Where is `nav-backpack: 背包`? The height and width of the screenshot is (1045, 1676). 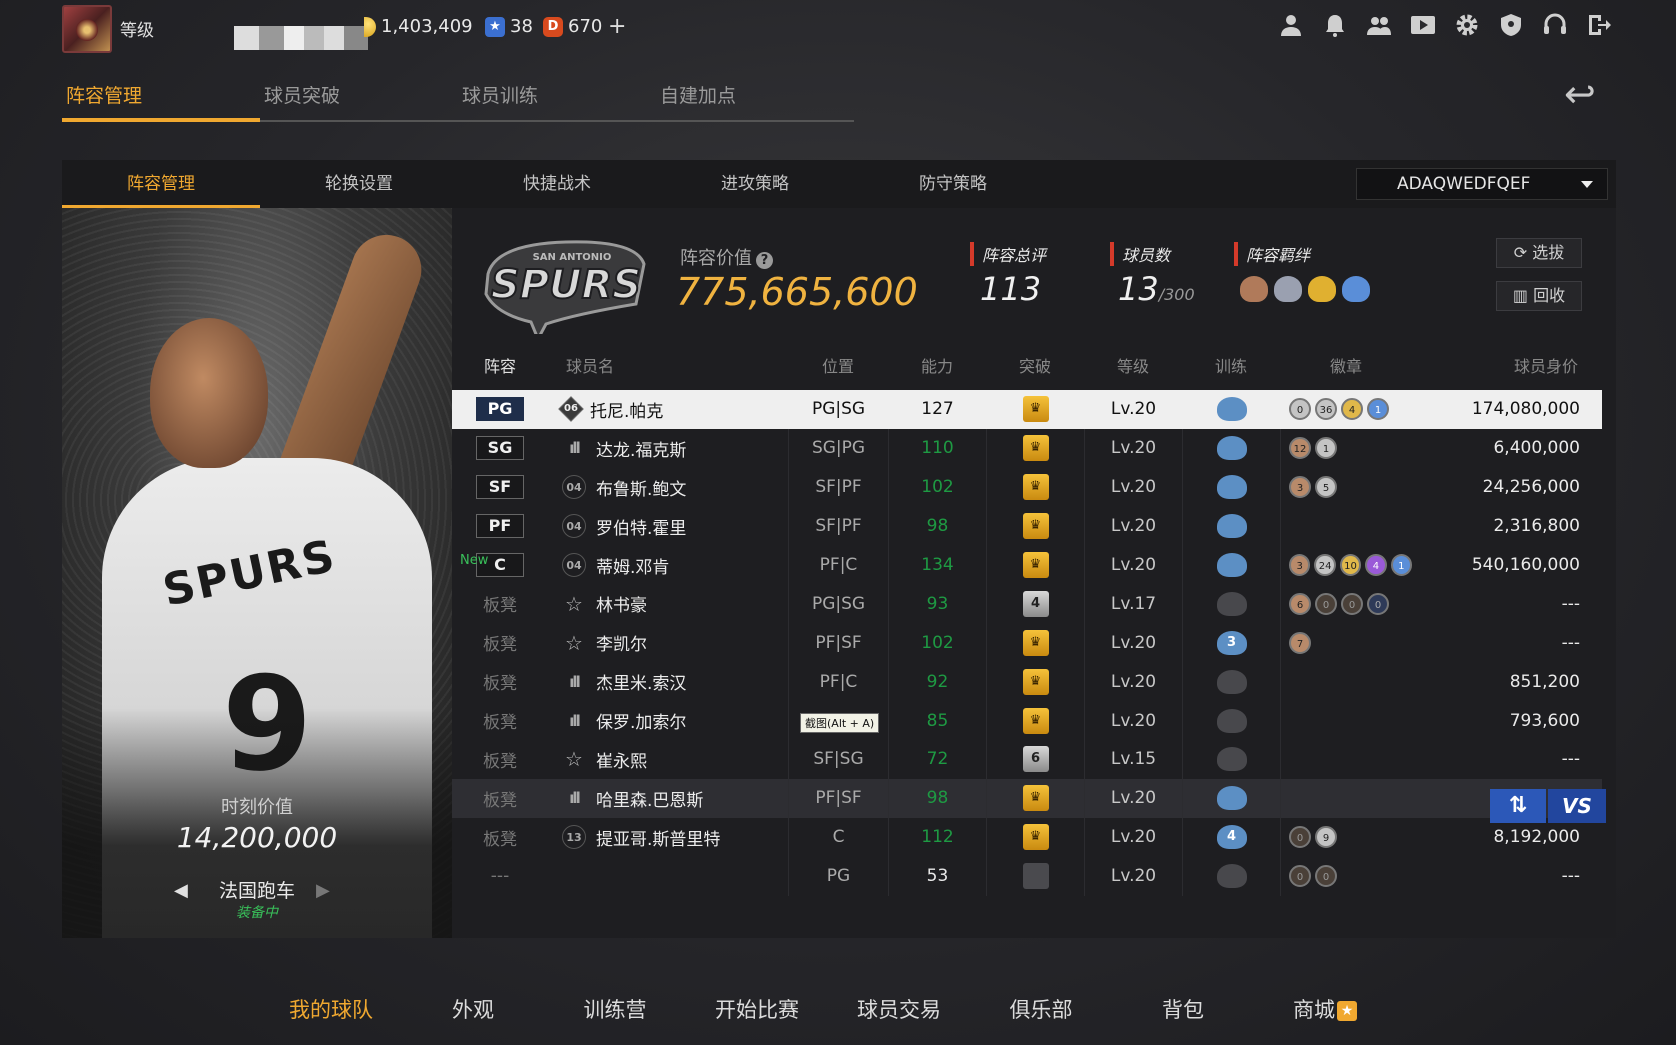 nav-backpack: 背包 is located at coordinates (1183, 1009).